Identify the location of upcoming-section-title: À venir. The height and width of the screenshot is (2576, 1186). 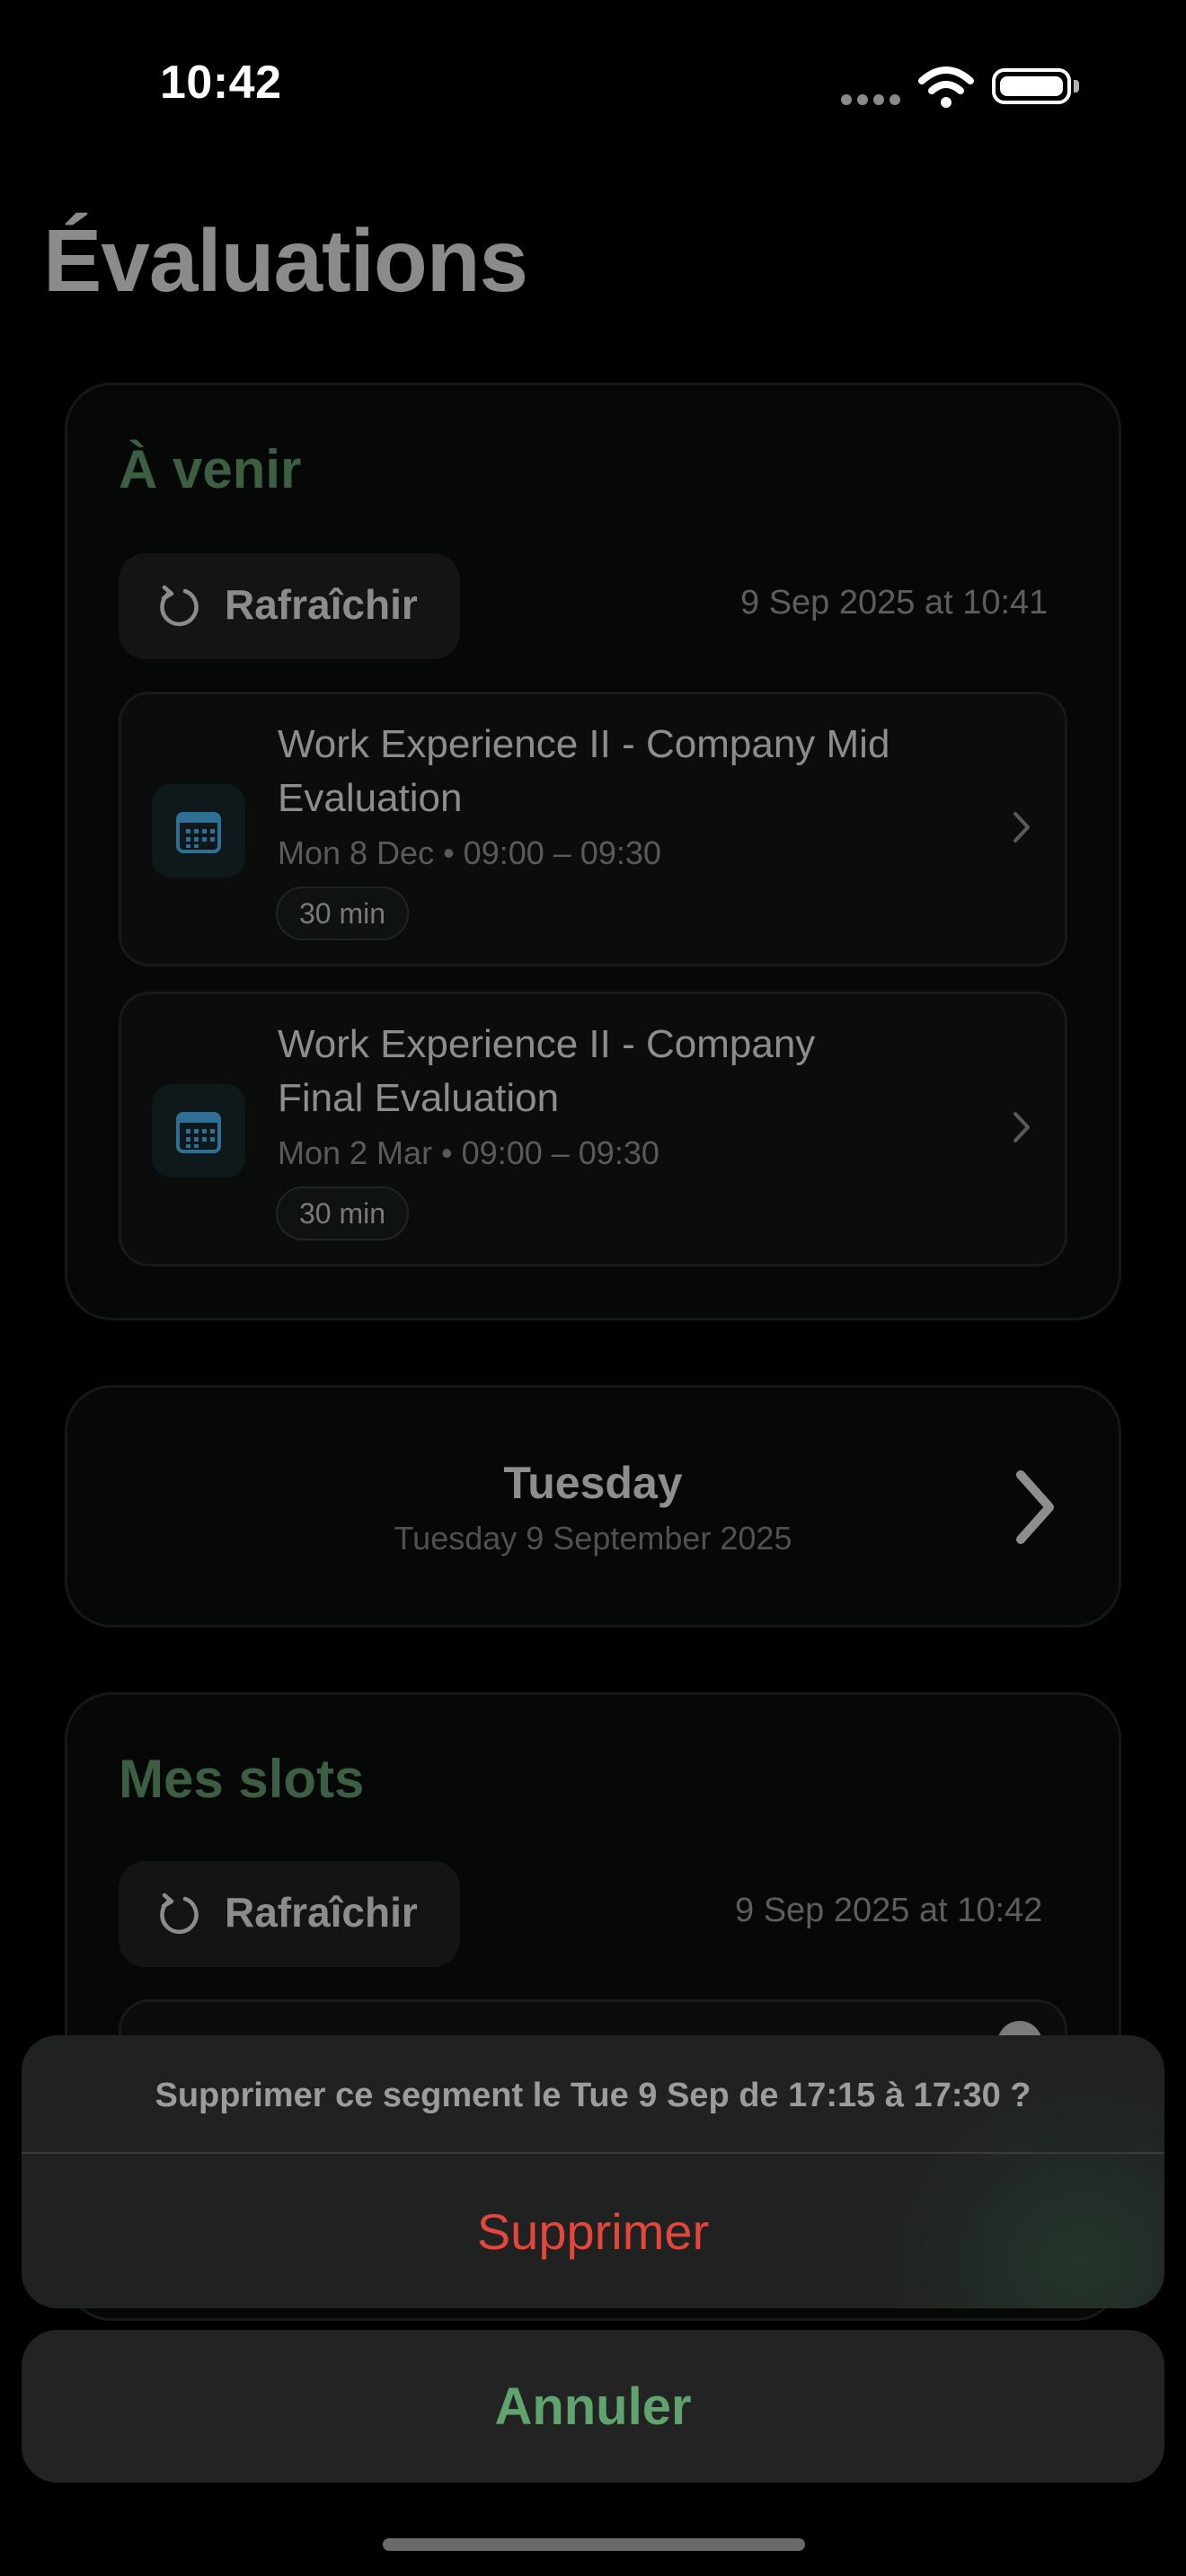
(210, 469).